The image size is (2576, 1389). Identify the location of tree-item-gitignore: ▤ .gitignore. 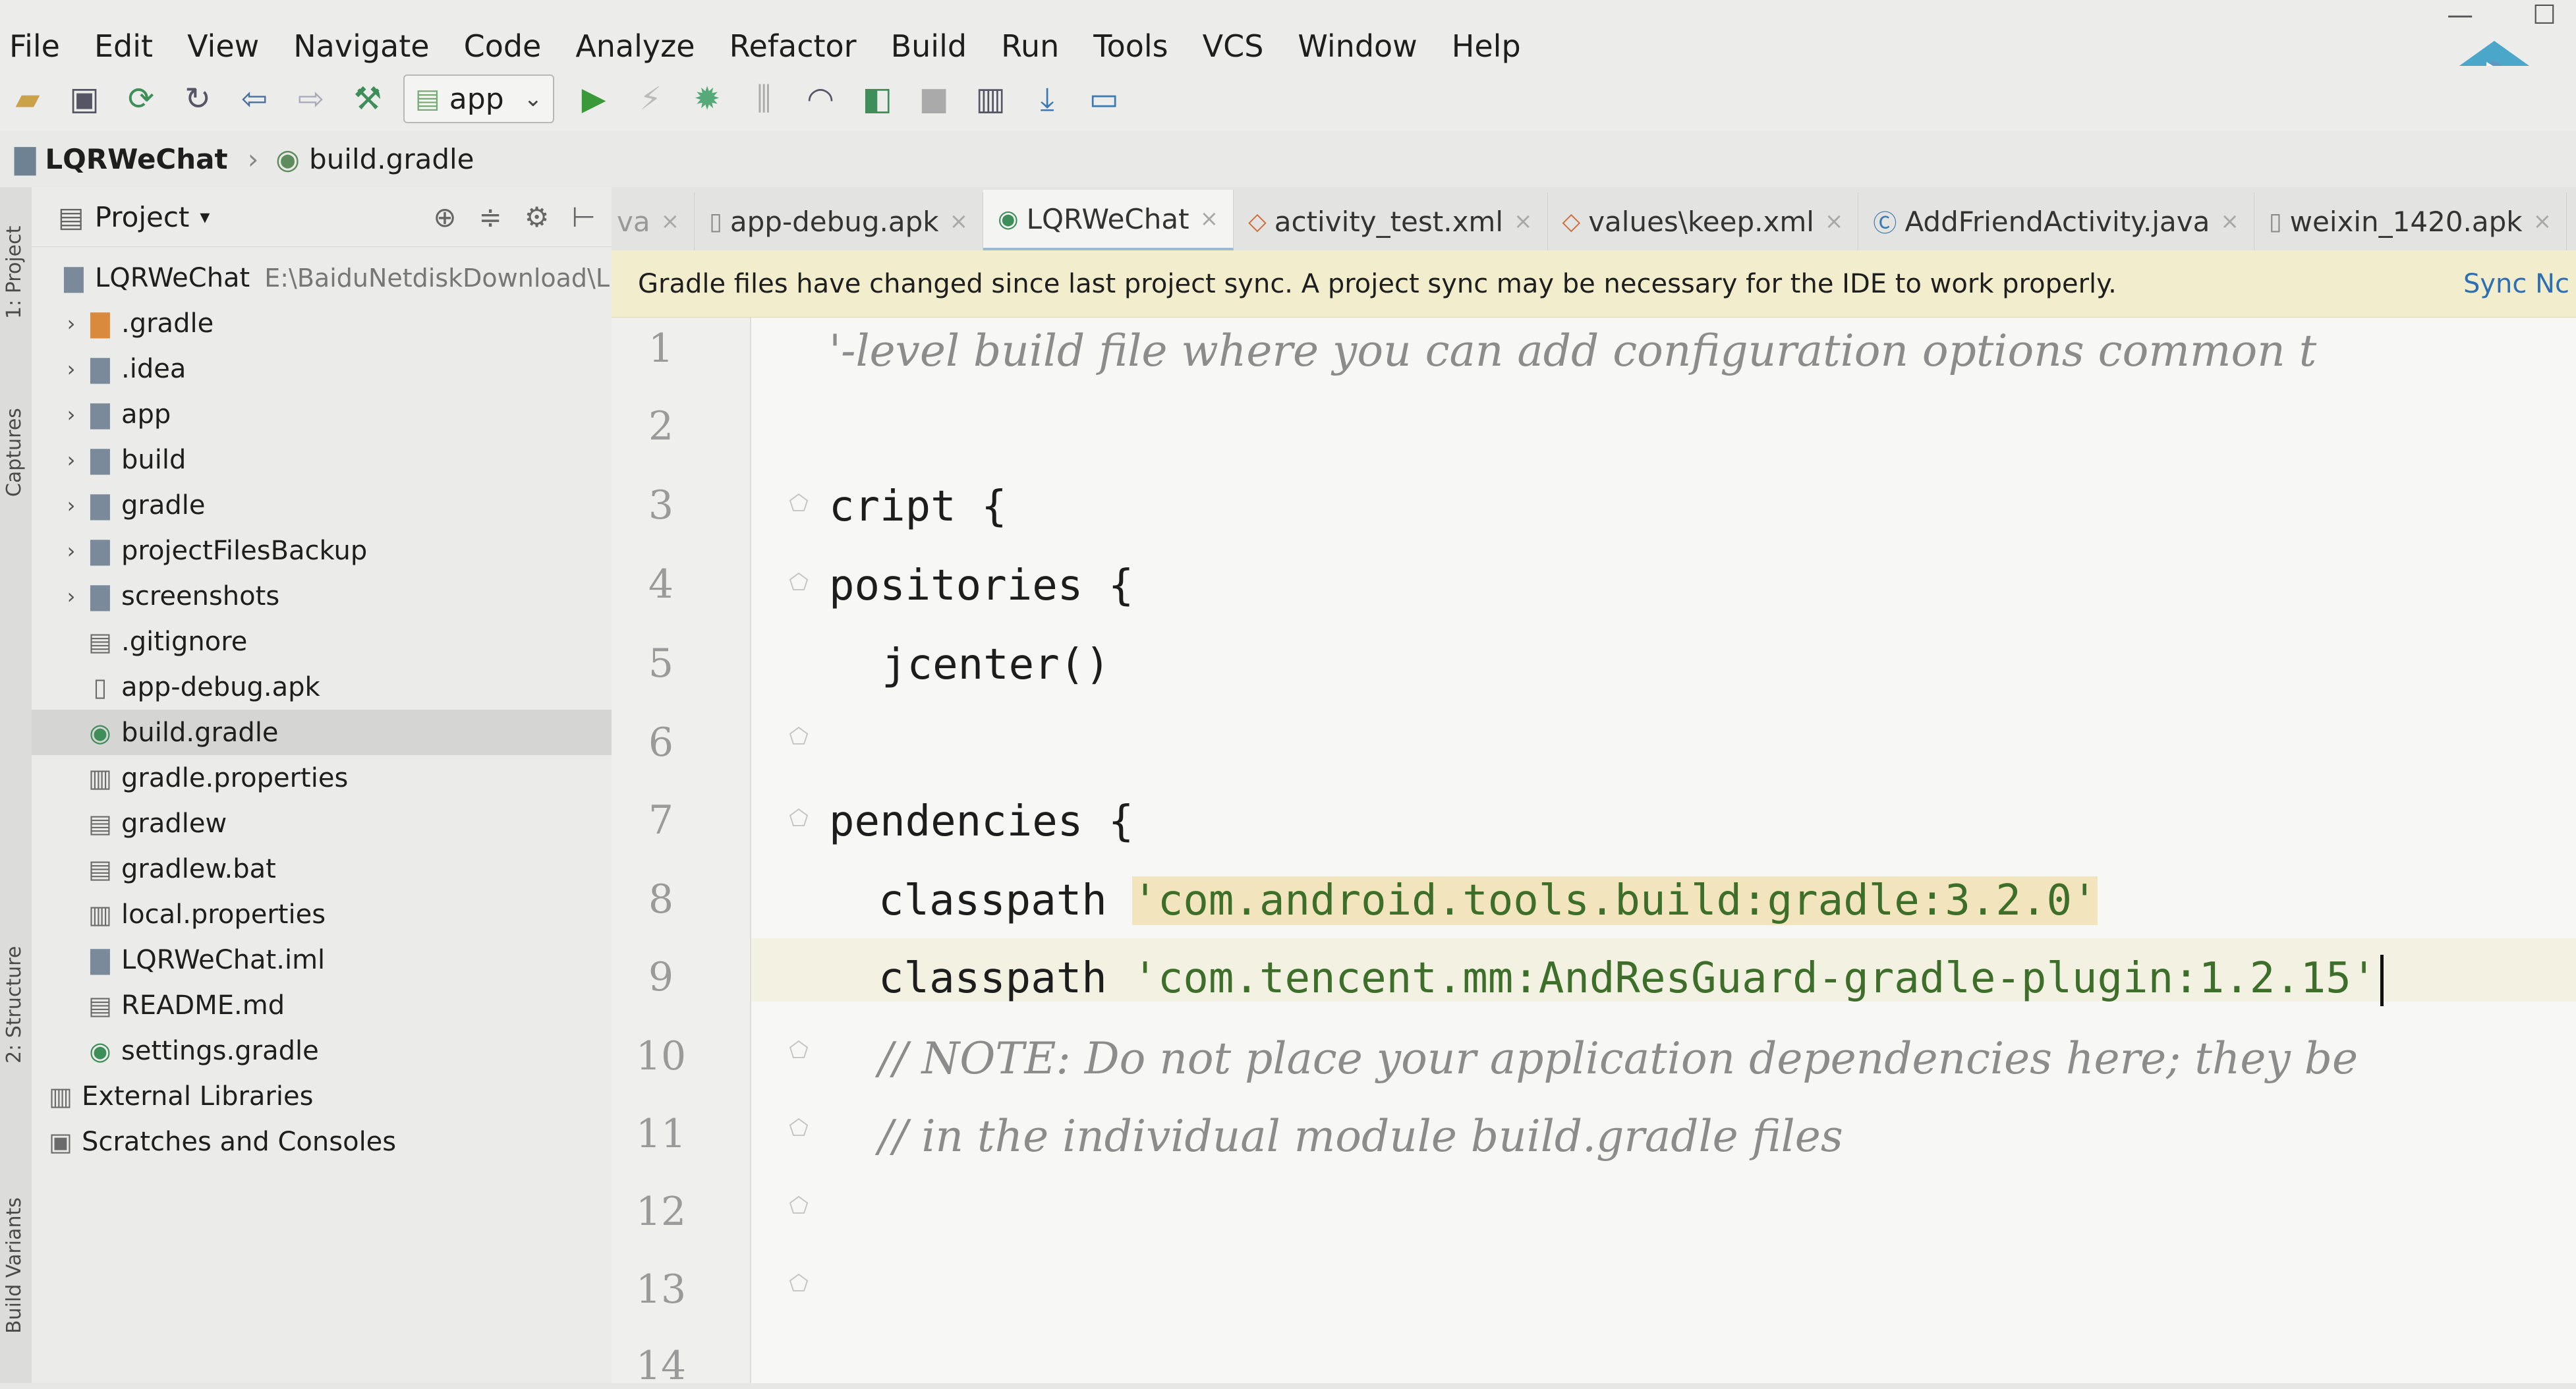
(322, 641).